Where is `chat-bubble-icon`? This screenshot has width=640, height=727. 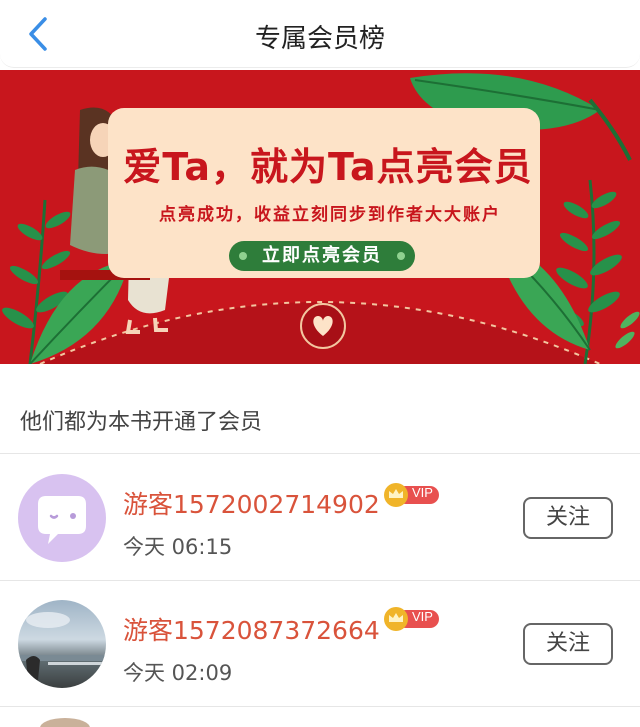
chat-bubble-icon is located at coordinates (62, 520).